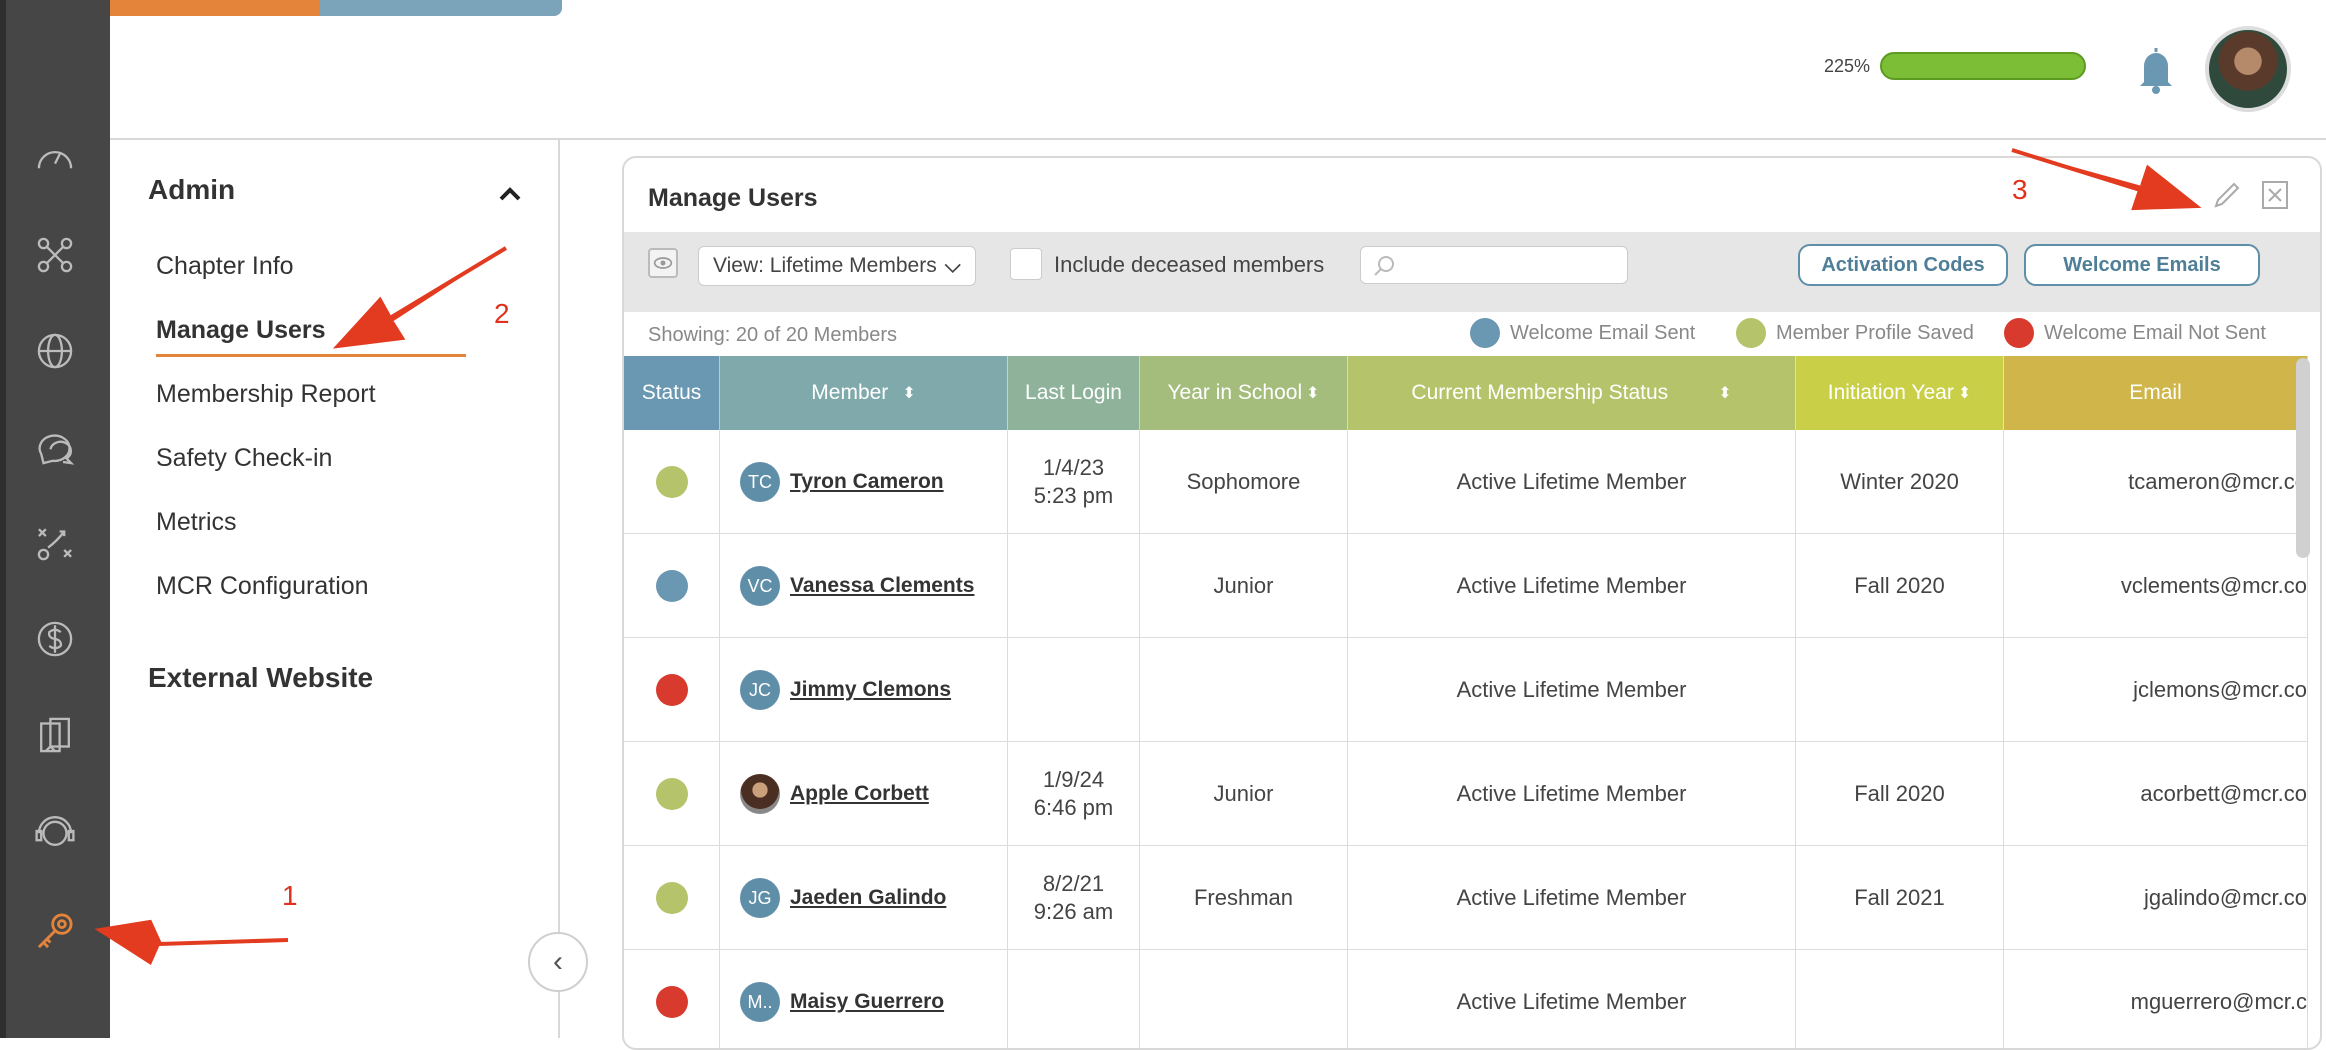 Image resolution: width=2326 pixels, height=1050 pixels. What do you see at coordinates (2020, 189) in the screenshot?
I see `annotation-3: 3` at bounding box center [2020, 189].